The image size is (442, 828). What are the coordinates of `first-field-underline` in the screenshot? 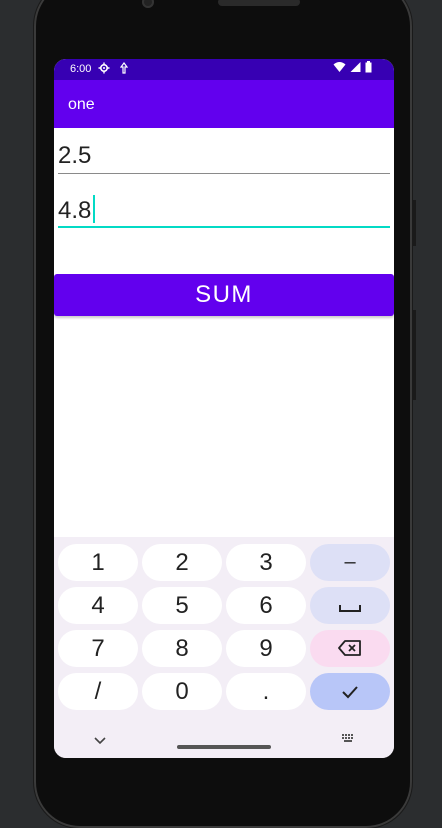 It's located at (224, 173).